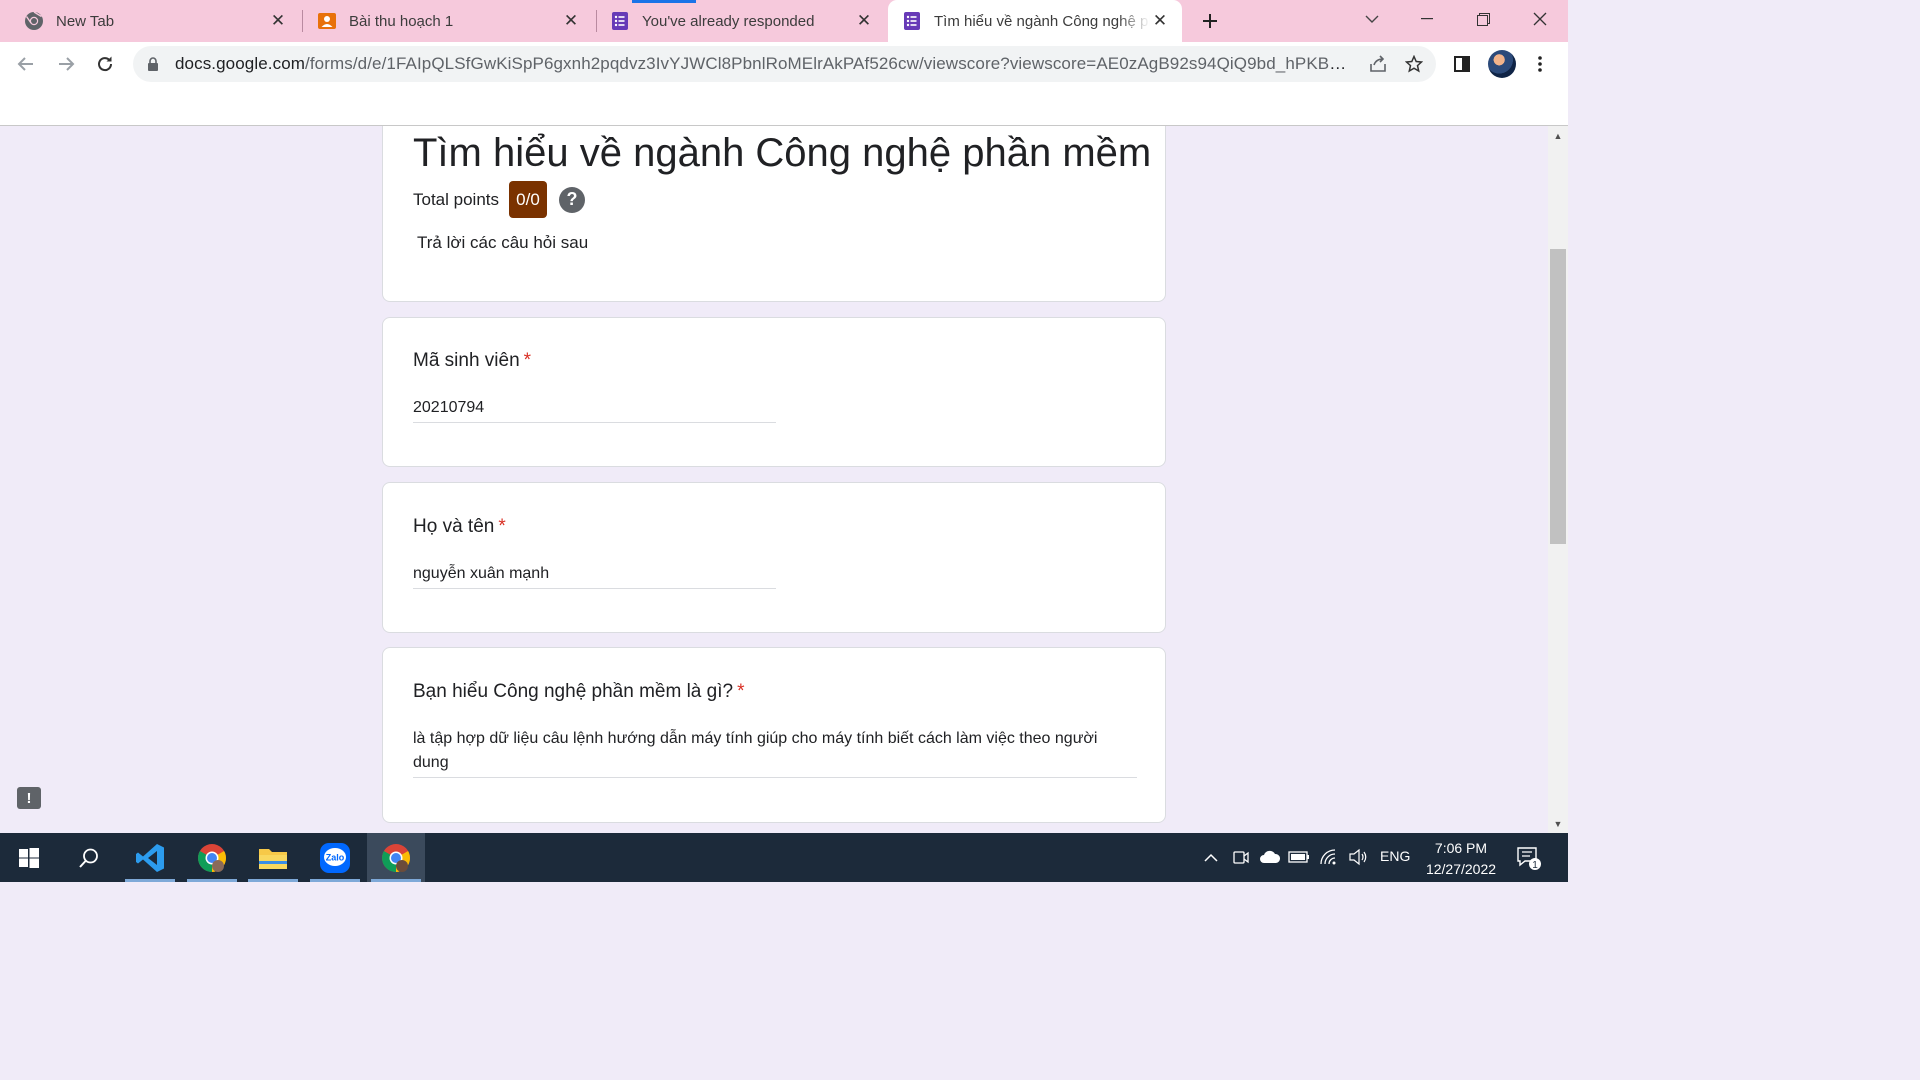 The width and height of the screenshot is (1920, 1080). Describe the element at coordinates (1372, 19) in the screenshot. I see `tab-search-icon` at that location.